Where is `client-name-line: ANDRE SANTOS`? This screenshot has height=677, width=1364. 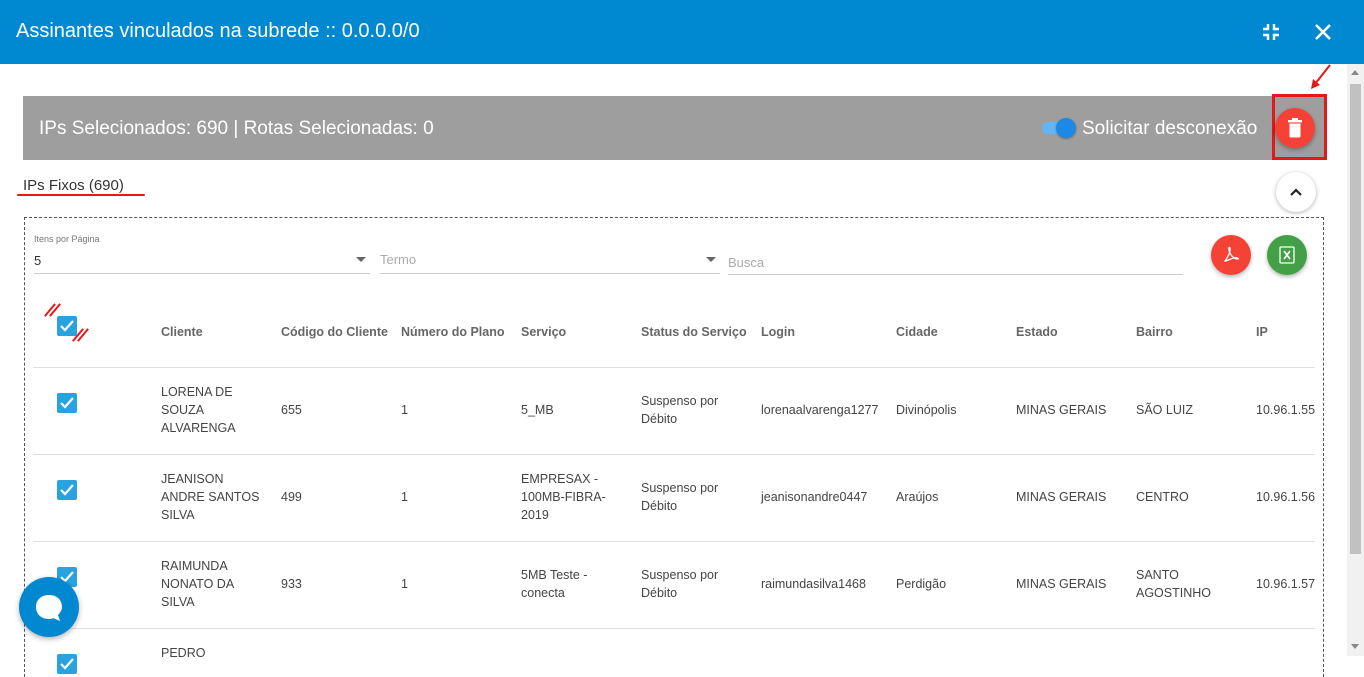
client-name-line: ANDRE SANTOS is located at coordinates (210, 497).